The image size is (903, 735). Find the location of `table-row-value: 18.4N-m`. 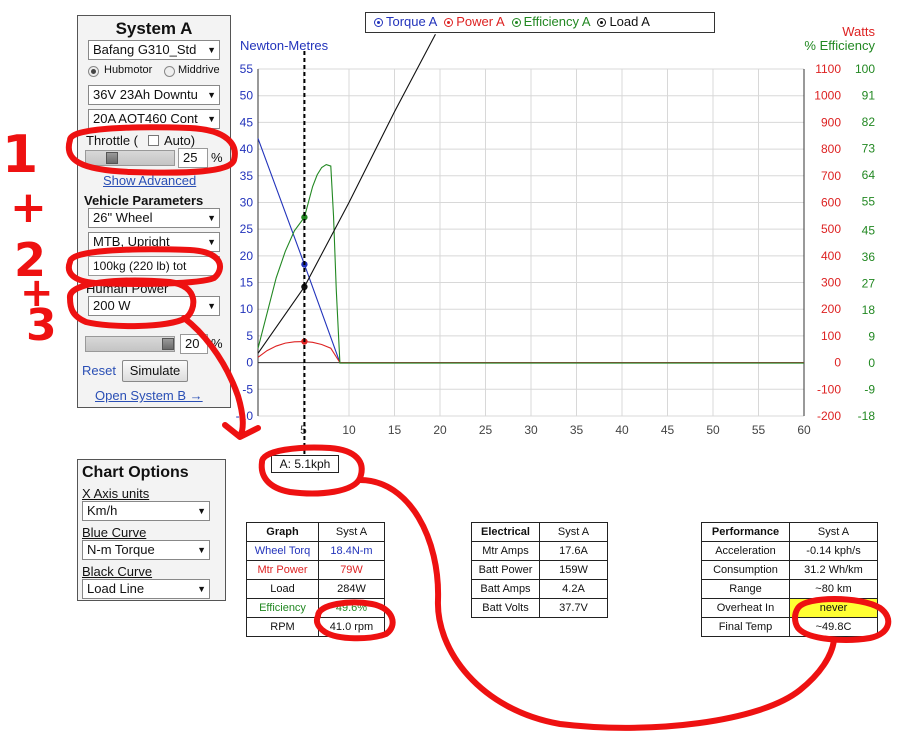

table-row-value: 18.4N-m is located at coordinates (351, 551).